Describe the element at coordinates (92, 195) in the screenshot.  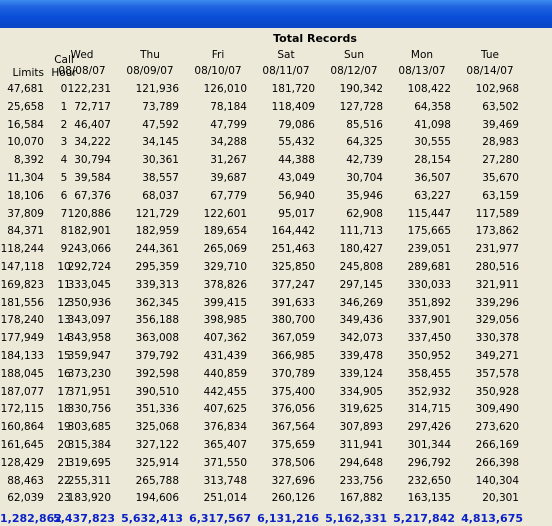
I see `value-cell: 67,376` at that location.